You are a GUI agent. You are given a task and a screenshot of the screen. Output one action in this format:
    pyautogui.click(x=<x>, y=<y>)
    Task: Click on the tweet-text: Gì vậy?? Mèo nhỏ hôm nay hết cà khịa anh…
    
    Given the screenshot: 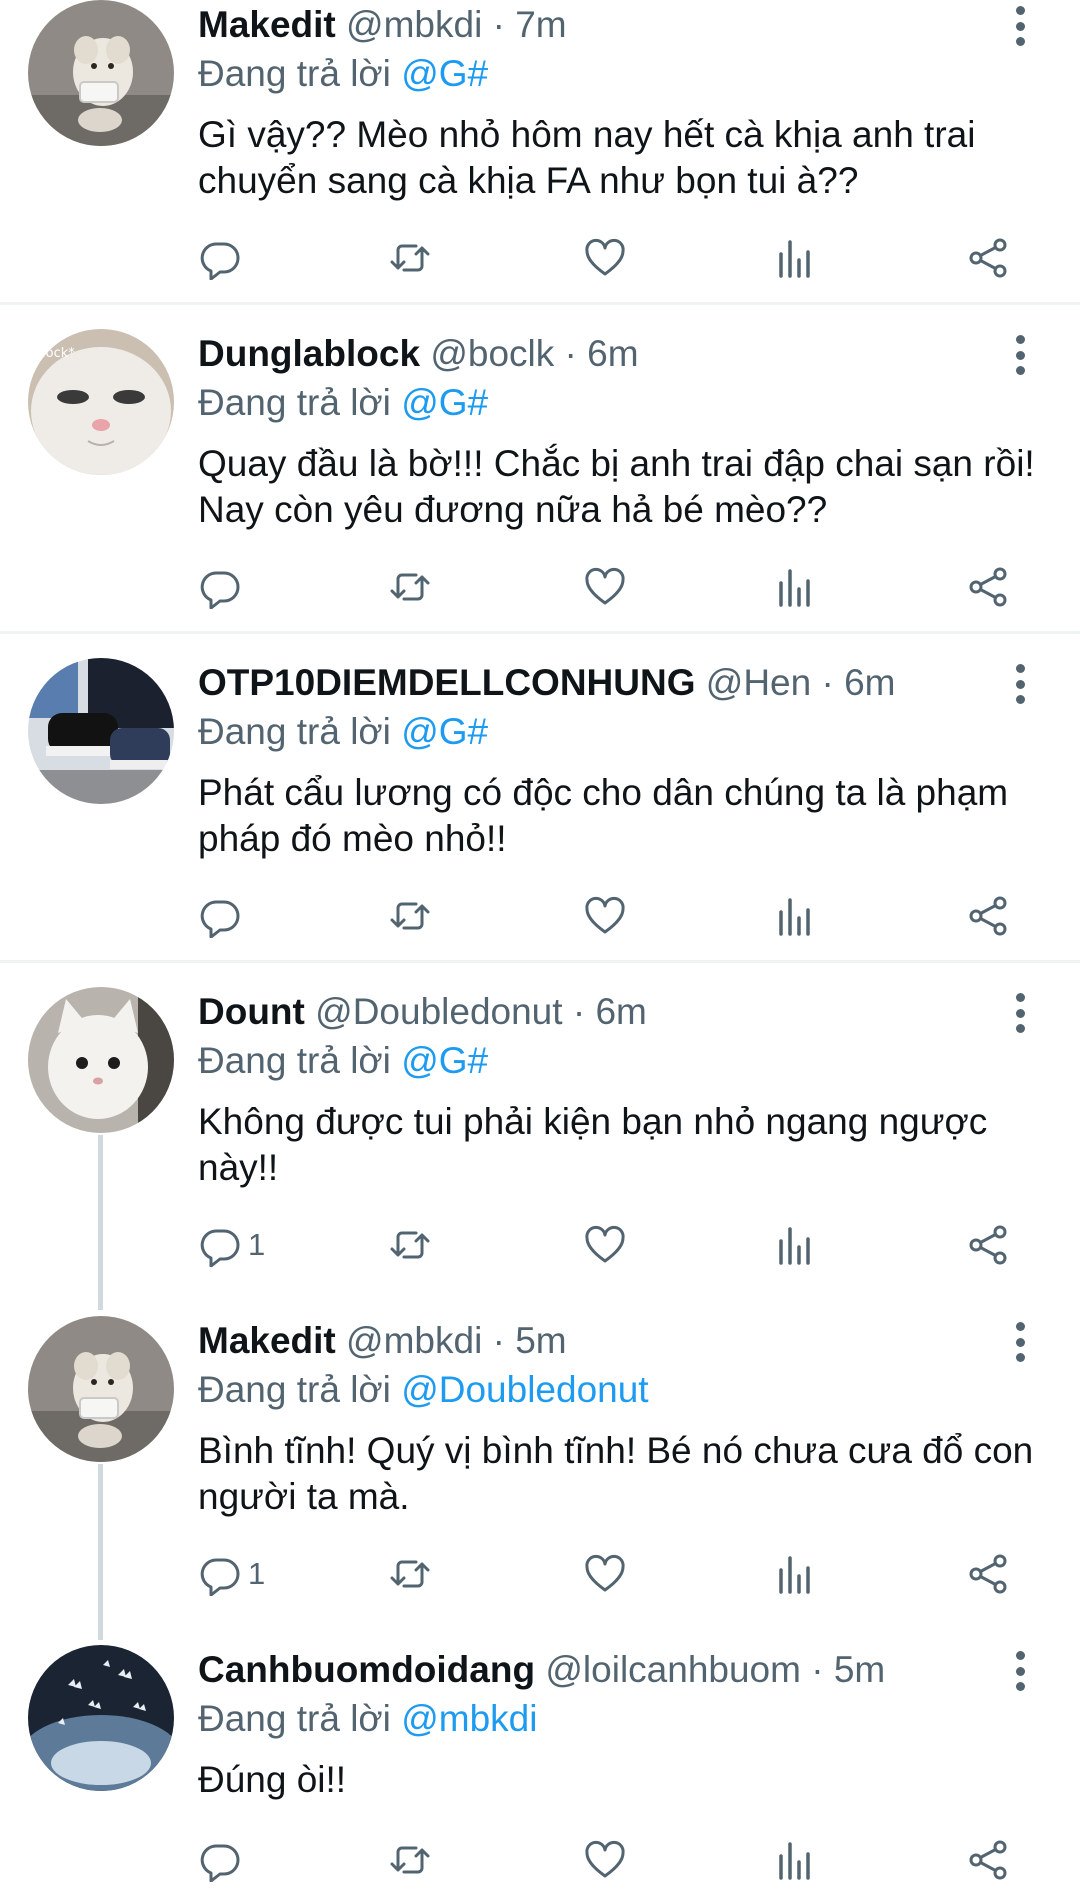 What is the action you would take?
    pyautogui.click(x=587, y=157)
    